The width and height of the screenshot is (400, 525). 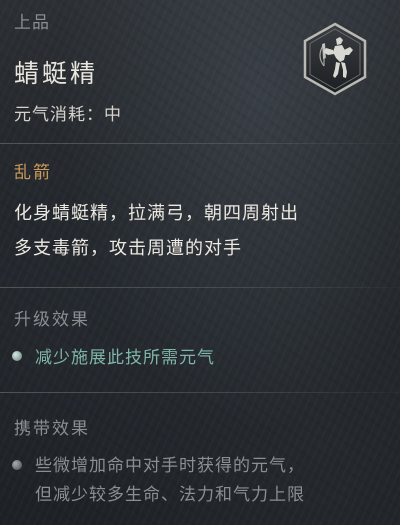 What do you see at coordinates (200, 143) in the screenshot?
I see `divider-header` at bounding box center [200, 143].